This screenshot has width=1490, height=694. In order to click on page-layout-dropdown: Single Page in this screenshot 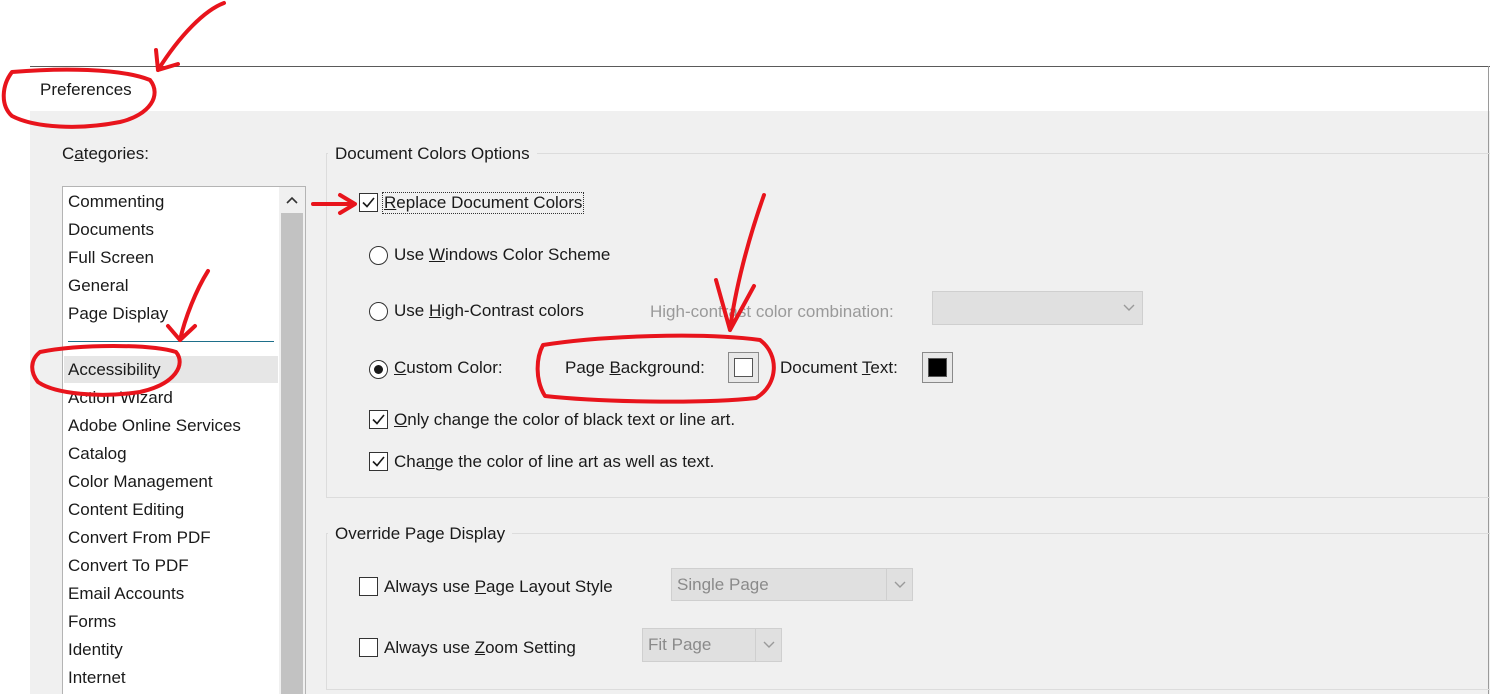, I will do `click(792, 584)`.